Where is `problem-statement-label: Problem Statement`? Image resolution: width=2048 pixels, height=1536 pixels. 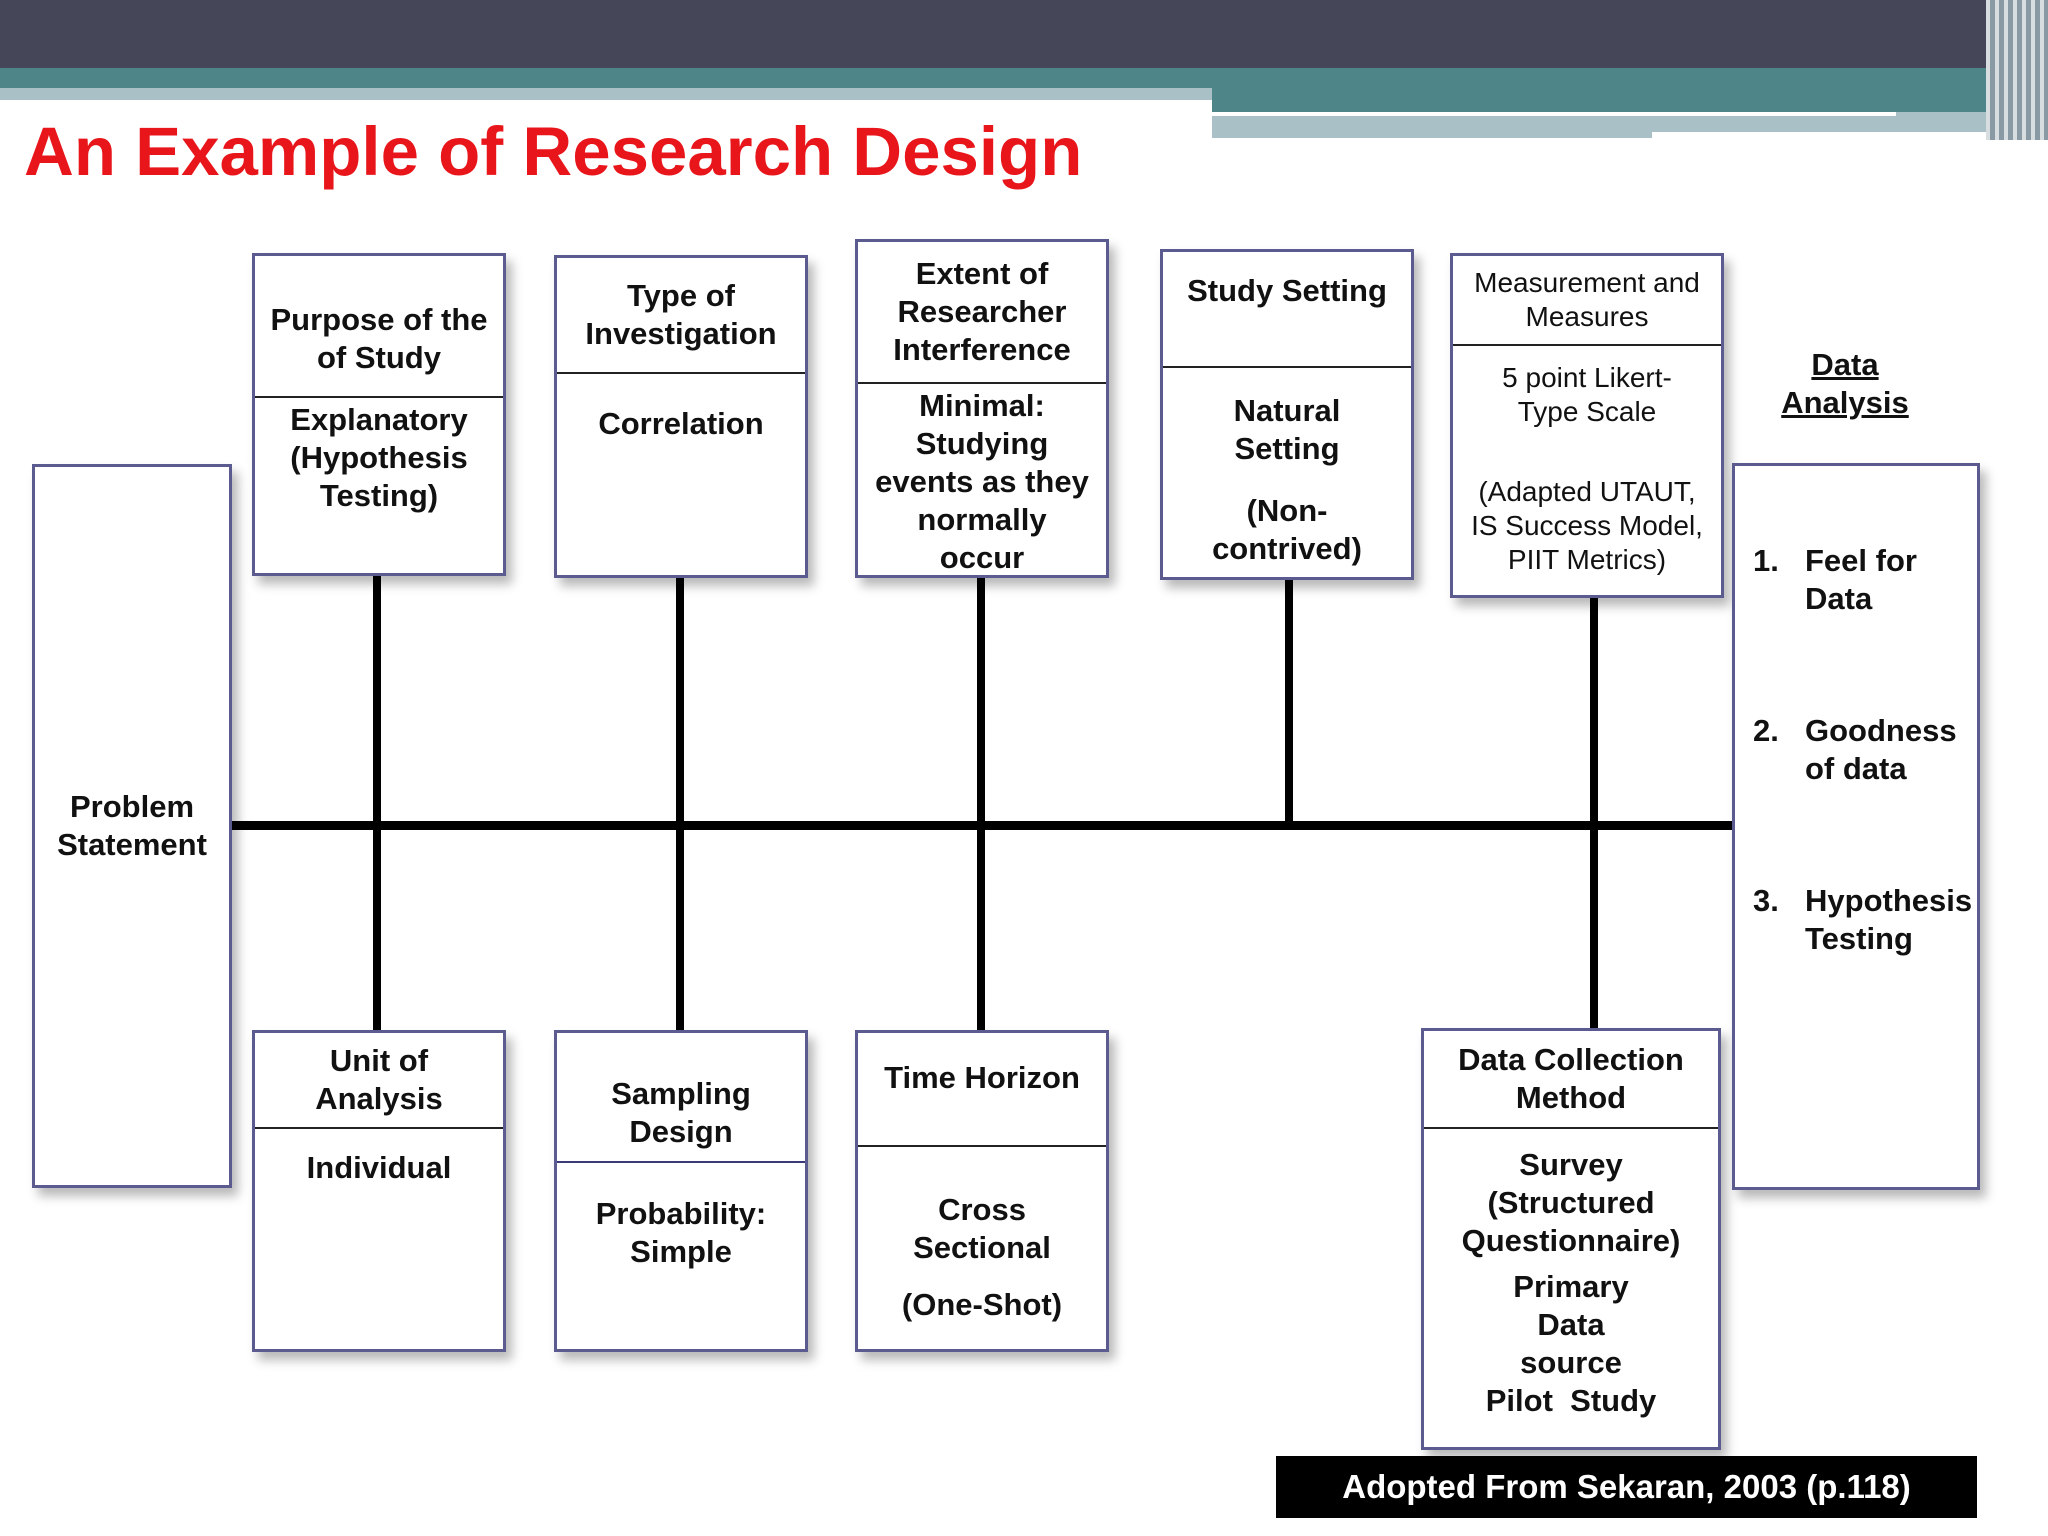 problem-statement-label: Problem Statement is located at coordinates (132, 825).